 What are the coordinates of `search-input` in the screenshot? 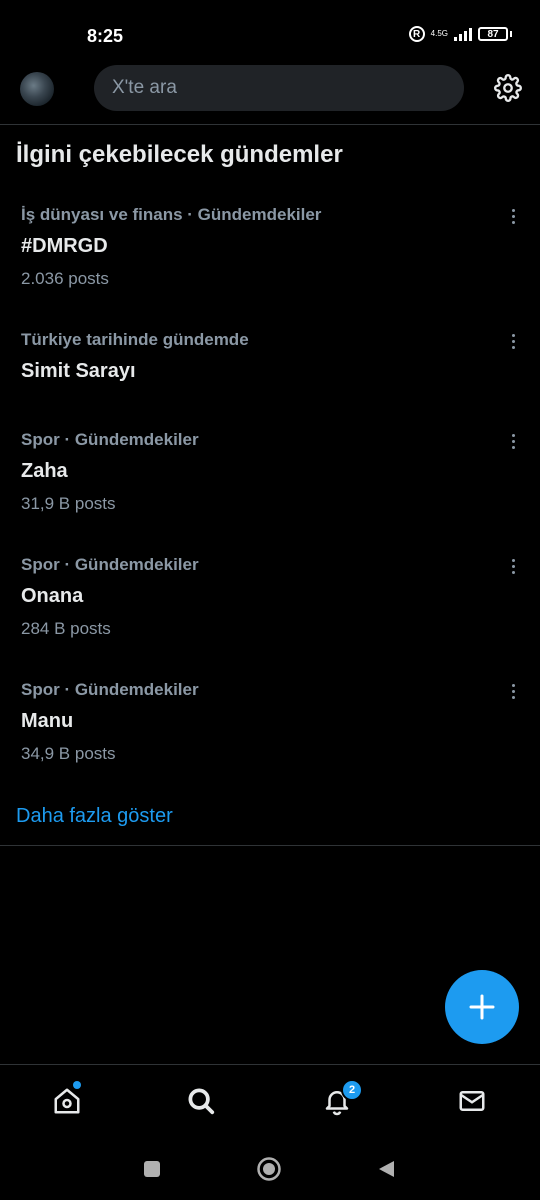 It's located at (287, 88).